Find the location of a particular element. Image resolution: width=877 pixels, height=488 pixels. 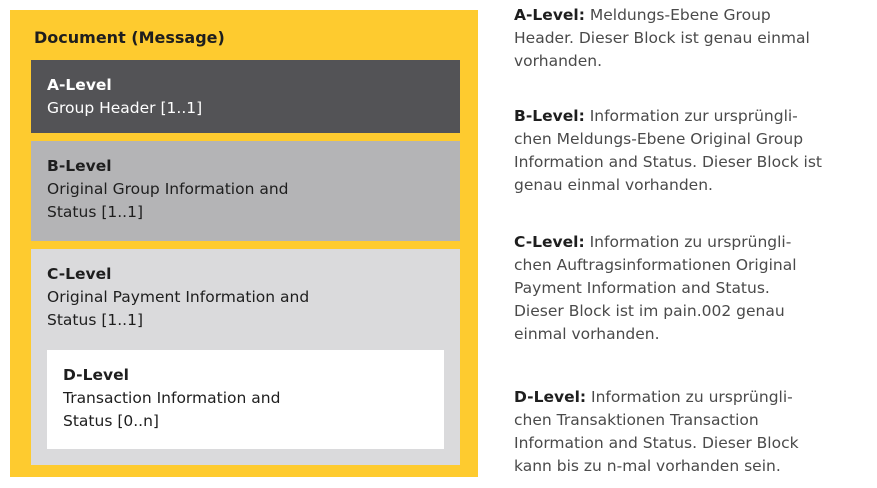

explanation-c-line1: Information zu ursprüngli- is located at coordinates (688, 242).